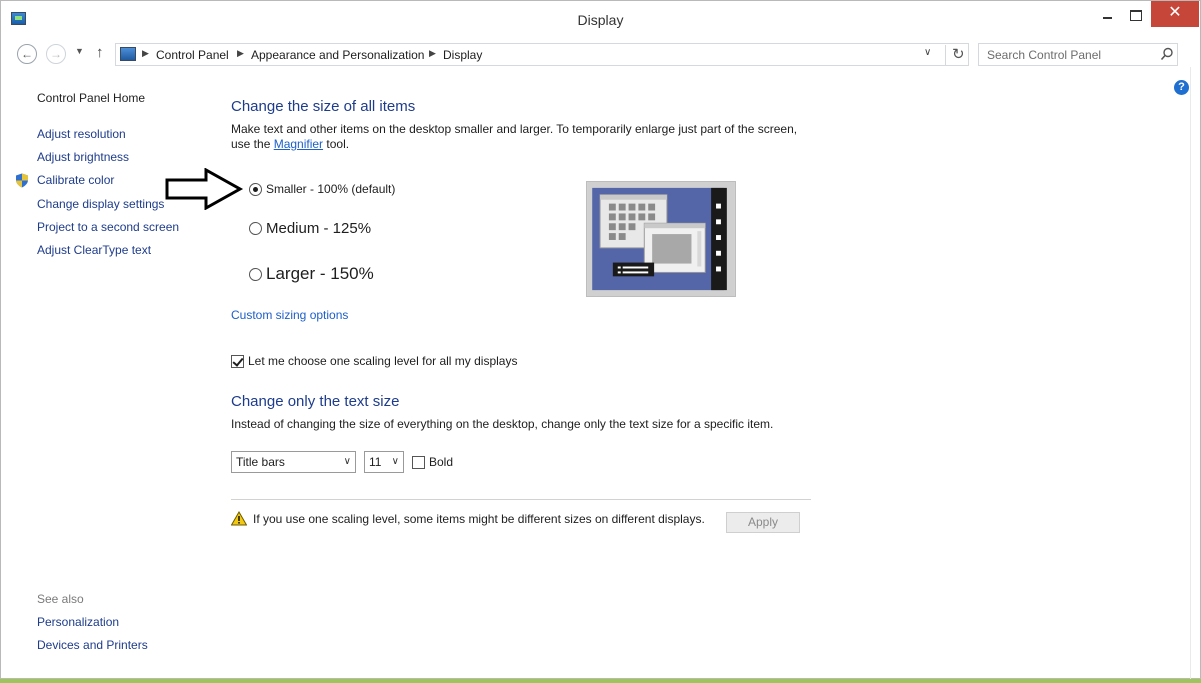 This screenshot has width=1201, height=683. What do you see at coordinates (60, 599) in the screenshot?
I see `see-also-label: See also` at bounding box center [60, 599].